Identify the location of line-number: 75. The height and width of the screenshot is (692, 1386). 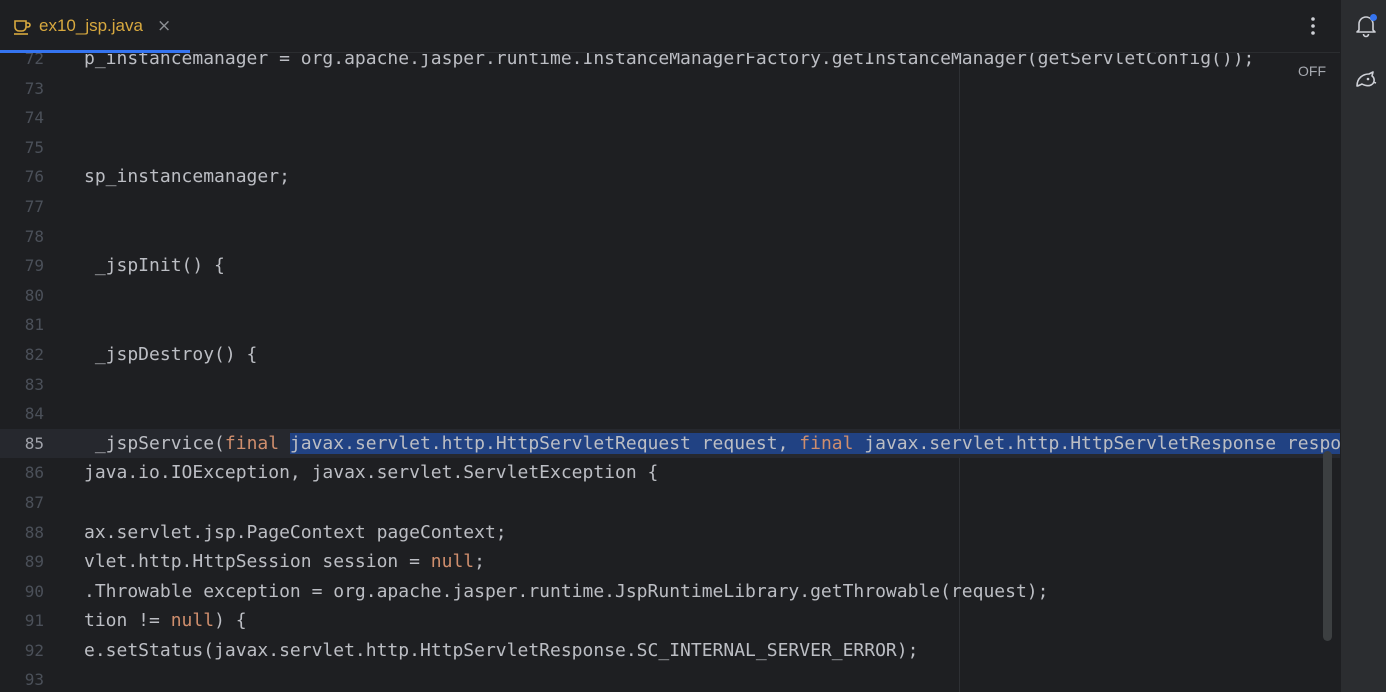
(22, 148).